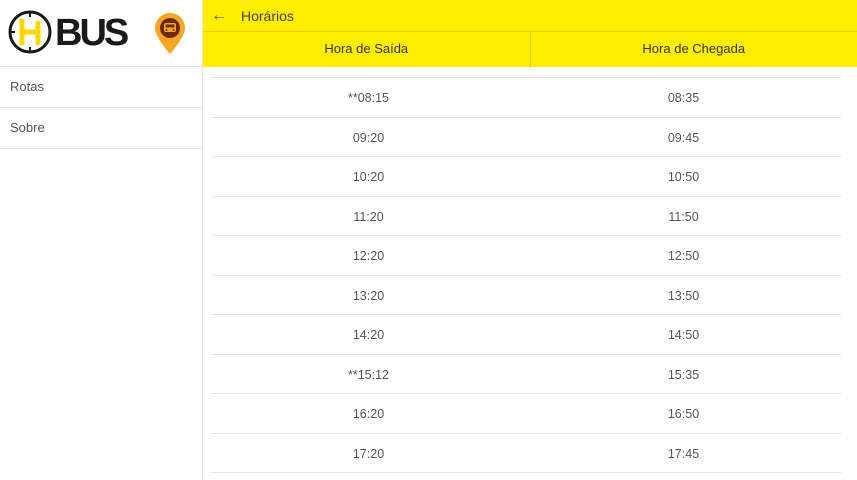 Image resolution: width=857 pixels, height=480 pixels. What do you see at coordinates (526, 452) in the screenshot?
I see `table-row: 17:20 17:45` at bounding box center [526, 452].